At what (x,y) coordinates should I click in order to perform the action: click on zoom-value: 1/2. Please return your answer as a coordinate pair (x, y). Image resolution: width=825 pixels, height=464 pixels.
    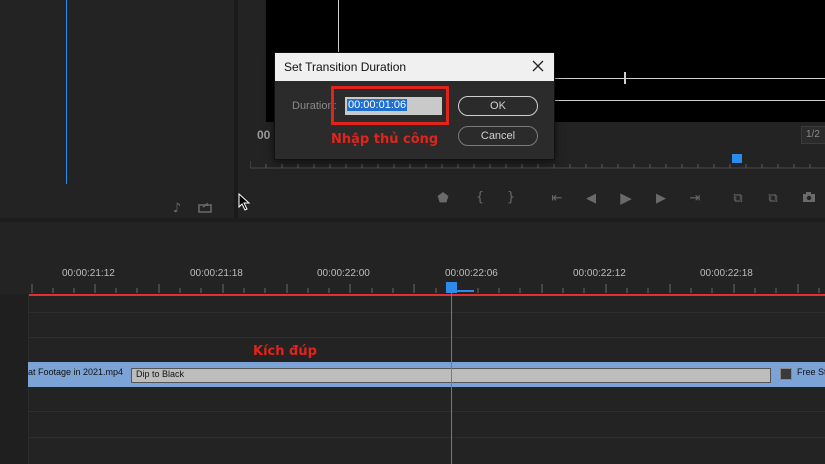
    Looking at the image, I should click on (813, 134).